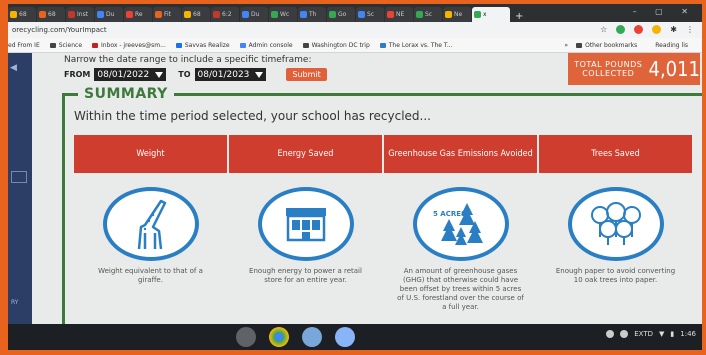 The width and height of the screenshot is (706, 355). Describe the element at coordinates (279, 337) in the screenshot. I see `chrome-icon` at that location.